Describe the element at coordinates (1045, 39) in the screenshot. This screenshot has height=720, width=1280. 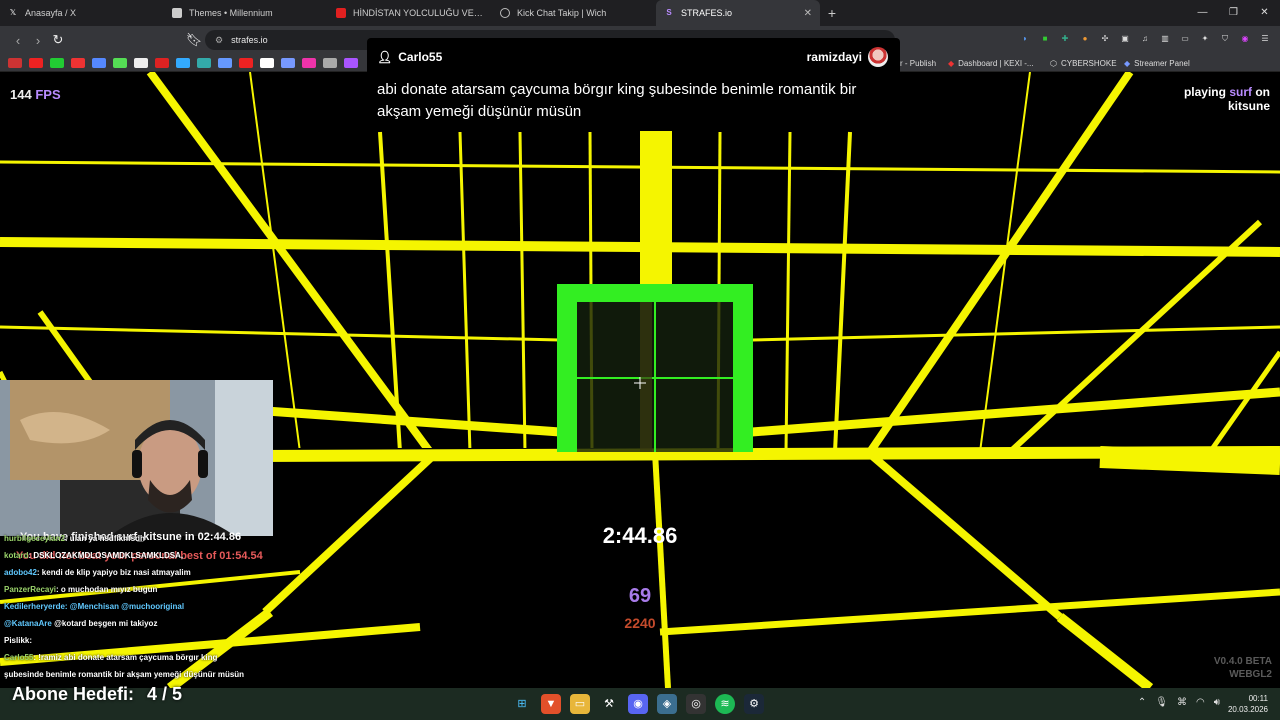
I see `extension-icon: ■` at that location.